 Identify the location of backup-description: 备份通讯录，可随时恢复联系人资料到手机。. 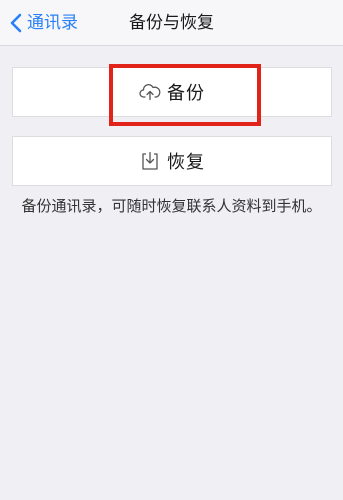
(171, 206).